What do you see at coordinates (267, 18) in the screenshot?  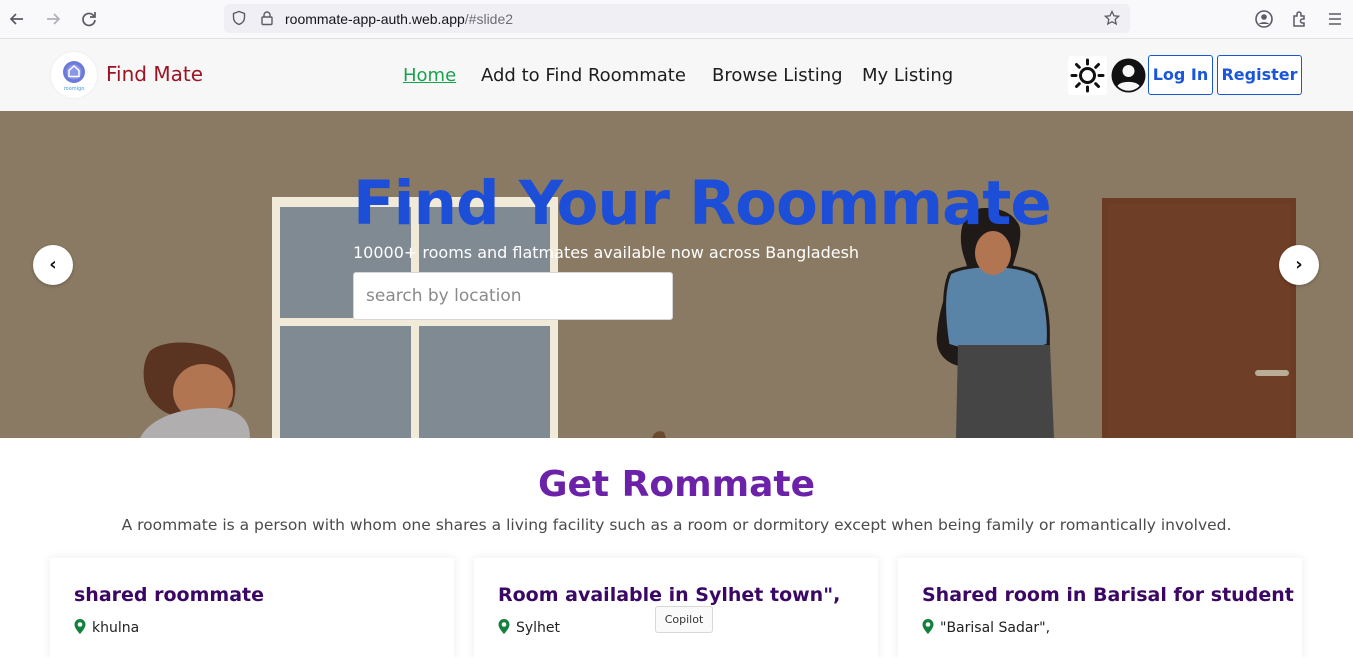 I see `lock-icon` at bounding box center [267, 18].